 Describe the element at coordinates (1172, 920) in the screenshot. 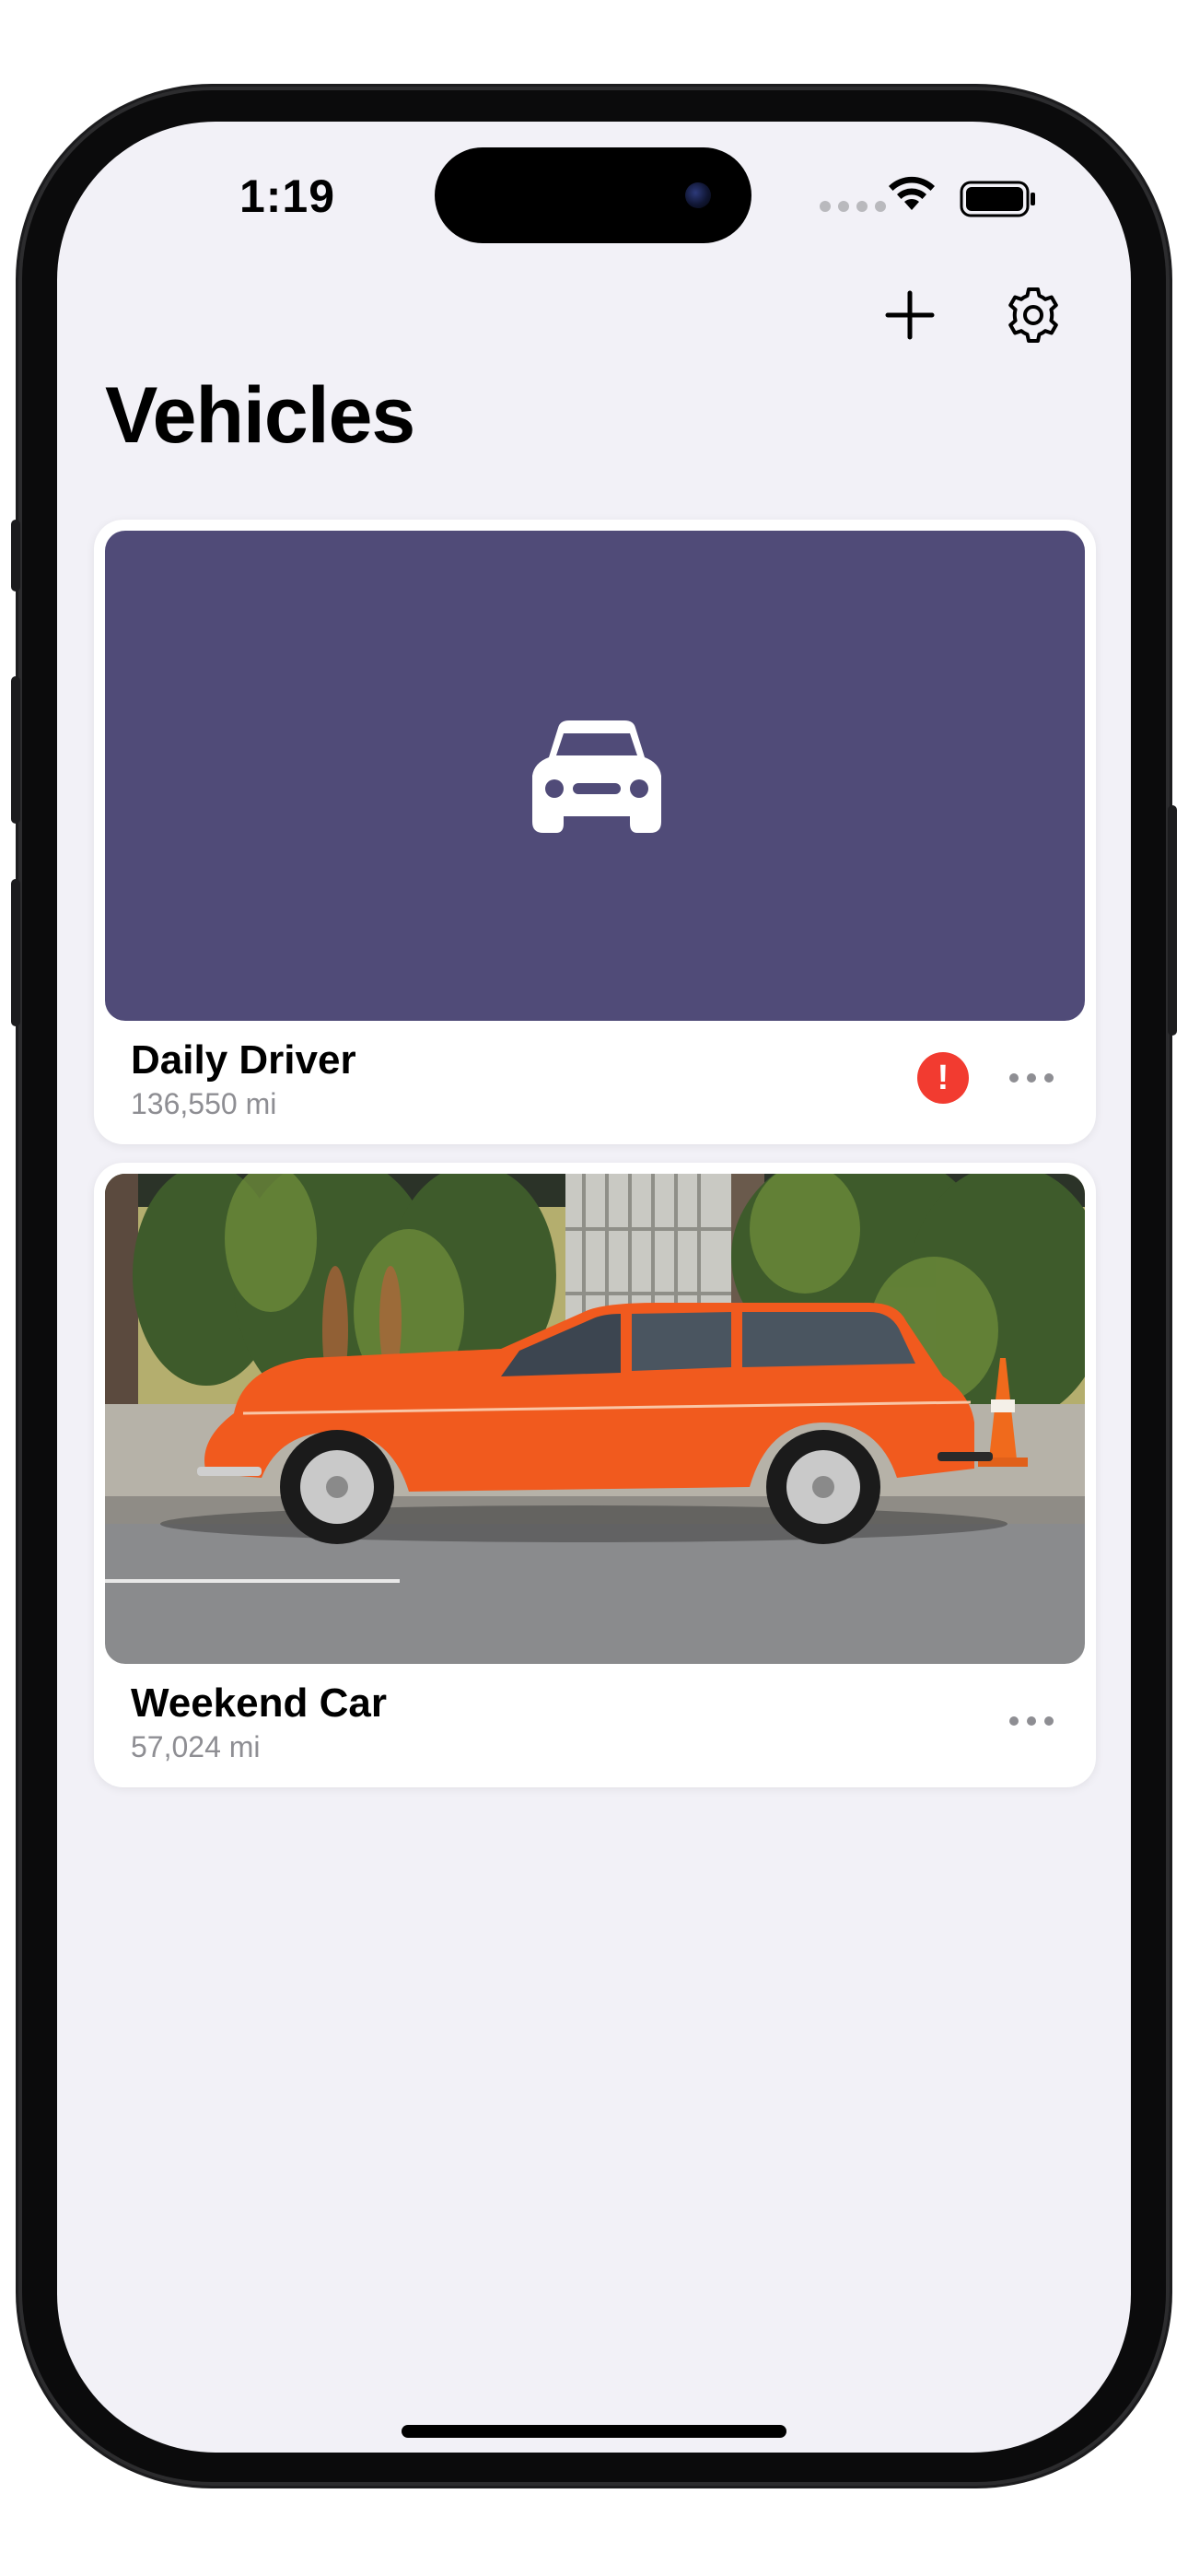

I see `power-button` at that location.